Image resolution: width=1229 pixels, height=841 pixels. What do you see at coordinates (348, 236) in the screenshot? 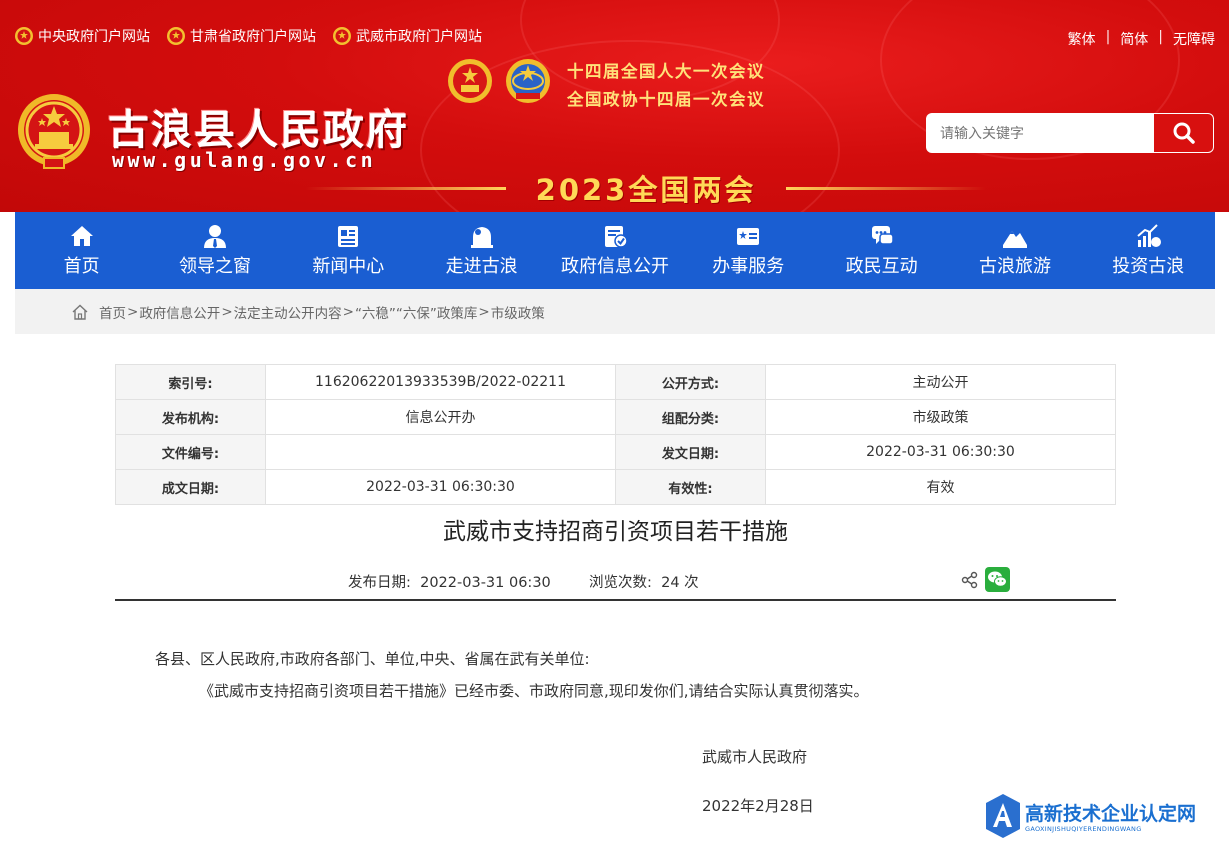
I see `newspaper-icon` at bounding box center [348, 236].